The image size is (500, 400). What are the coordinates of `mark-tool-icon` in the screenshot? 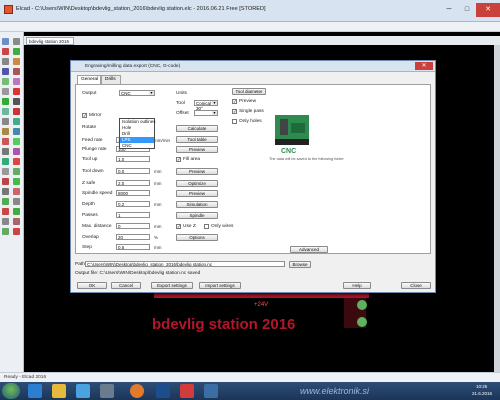 It's located at (16, 151).